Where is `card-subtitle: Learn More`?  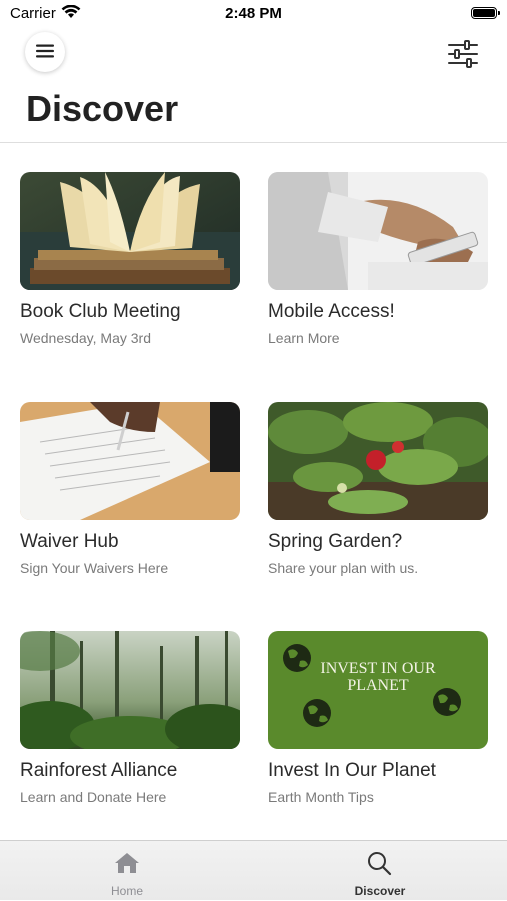
card-subtitle: Learn More is located at coordinates (304, 338).